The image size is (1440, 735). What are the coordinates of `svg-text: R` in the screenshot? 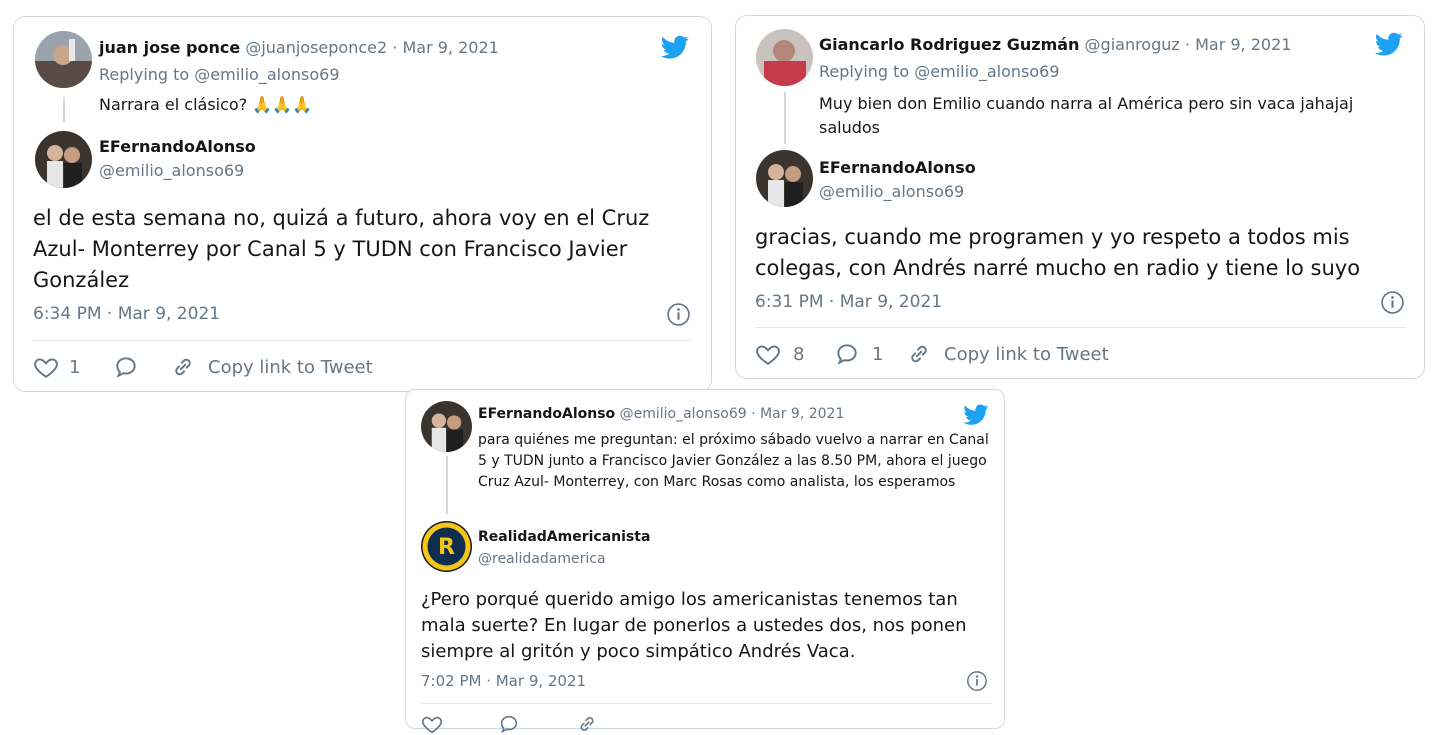 It's located at (446, 547).